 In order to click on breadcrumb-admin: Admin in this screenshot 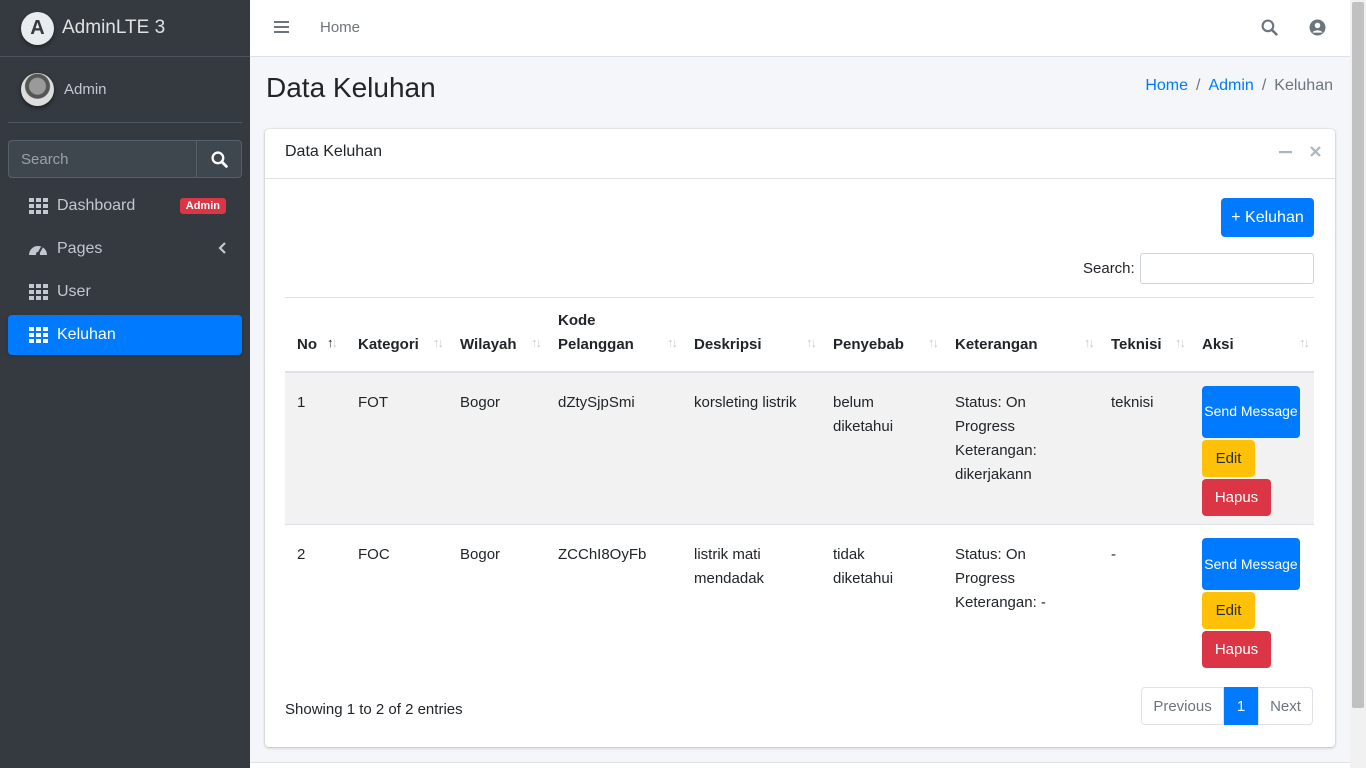, I will do `click(1230, 86)`.